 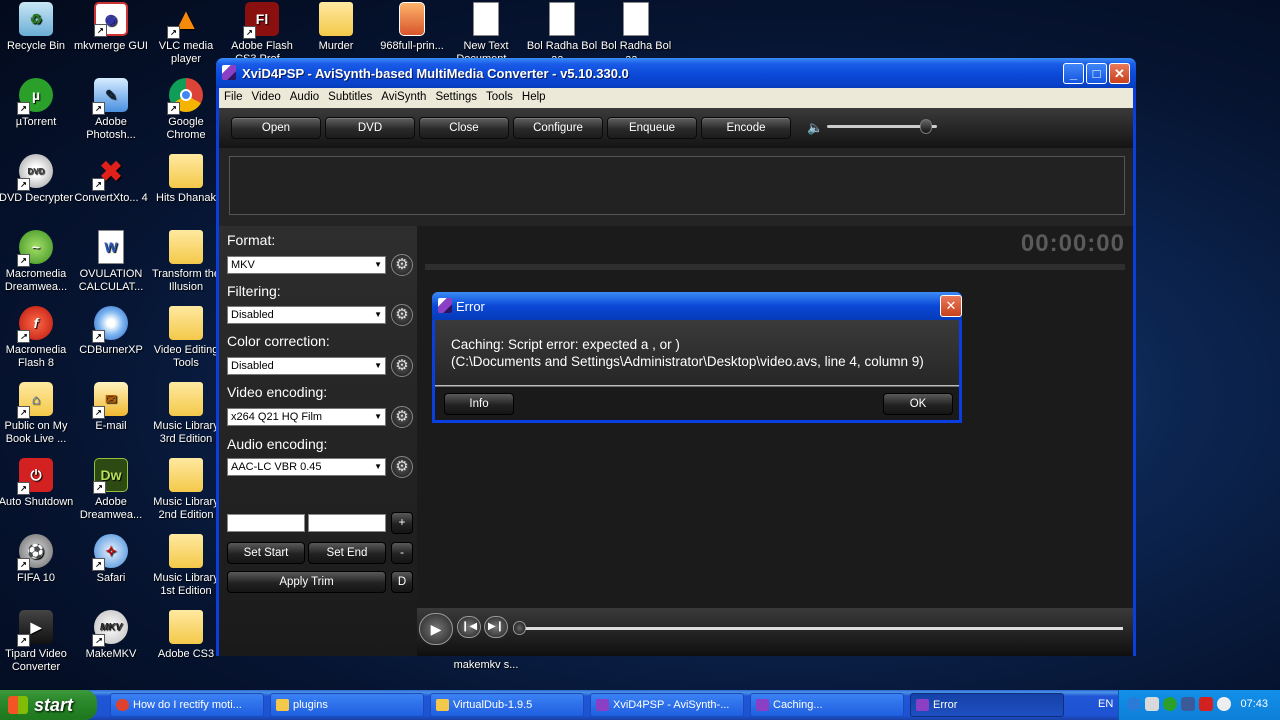 What do you see at coordinates (951, 306) in the screenshot?
I see `dialog-close-button: ✕` at bounding box center [951, 306].